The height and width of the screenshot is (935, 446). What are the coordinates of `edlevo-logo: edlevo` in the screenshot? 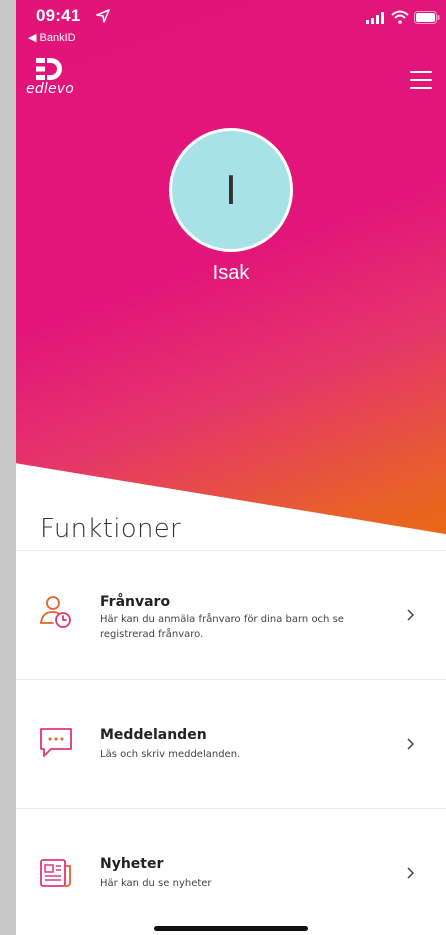 It's located at (50, 82).